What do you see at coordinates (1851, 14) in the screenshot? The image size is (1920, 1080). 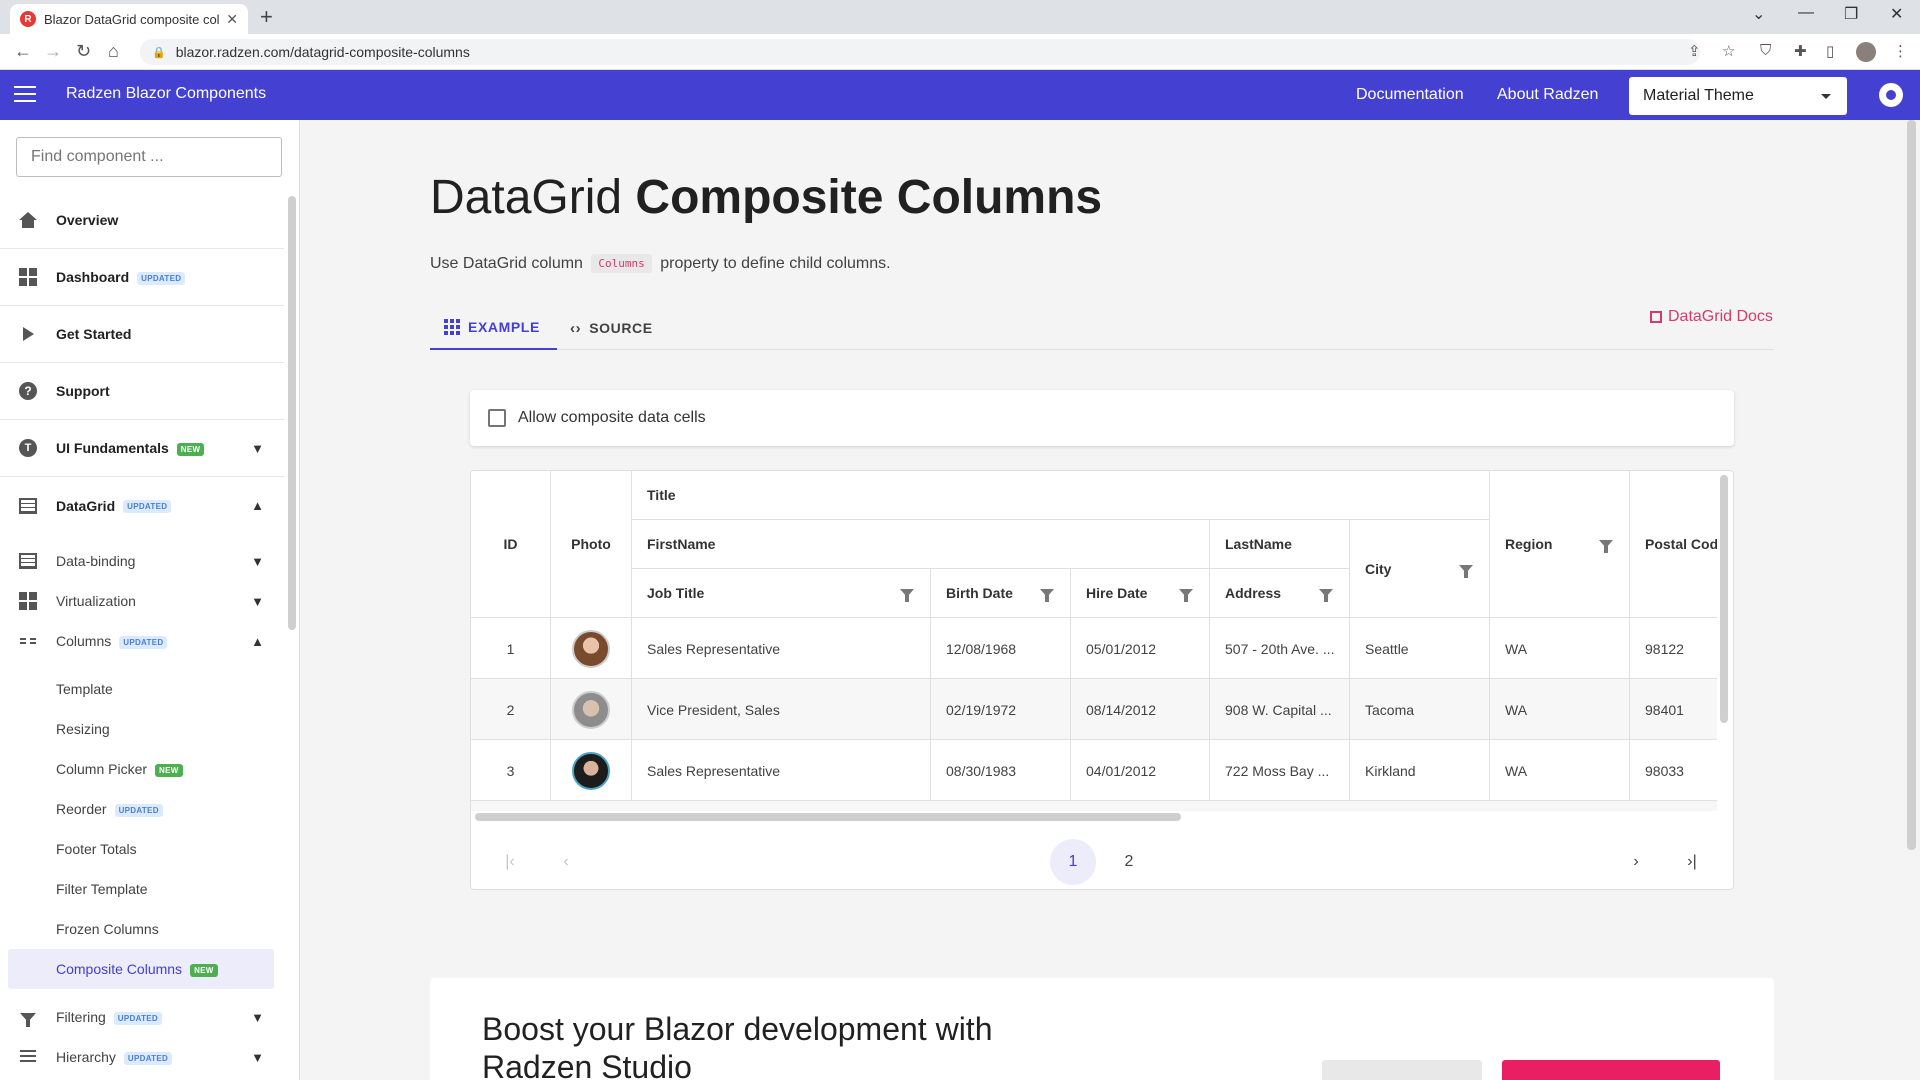 I see `restore-icon: ❐` at bounding box center [1851, 14].